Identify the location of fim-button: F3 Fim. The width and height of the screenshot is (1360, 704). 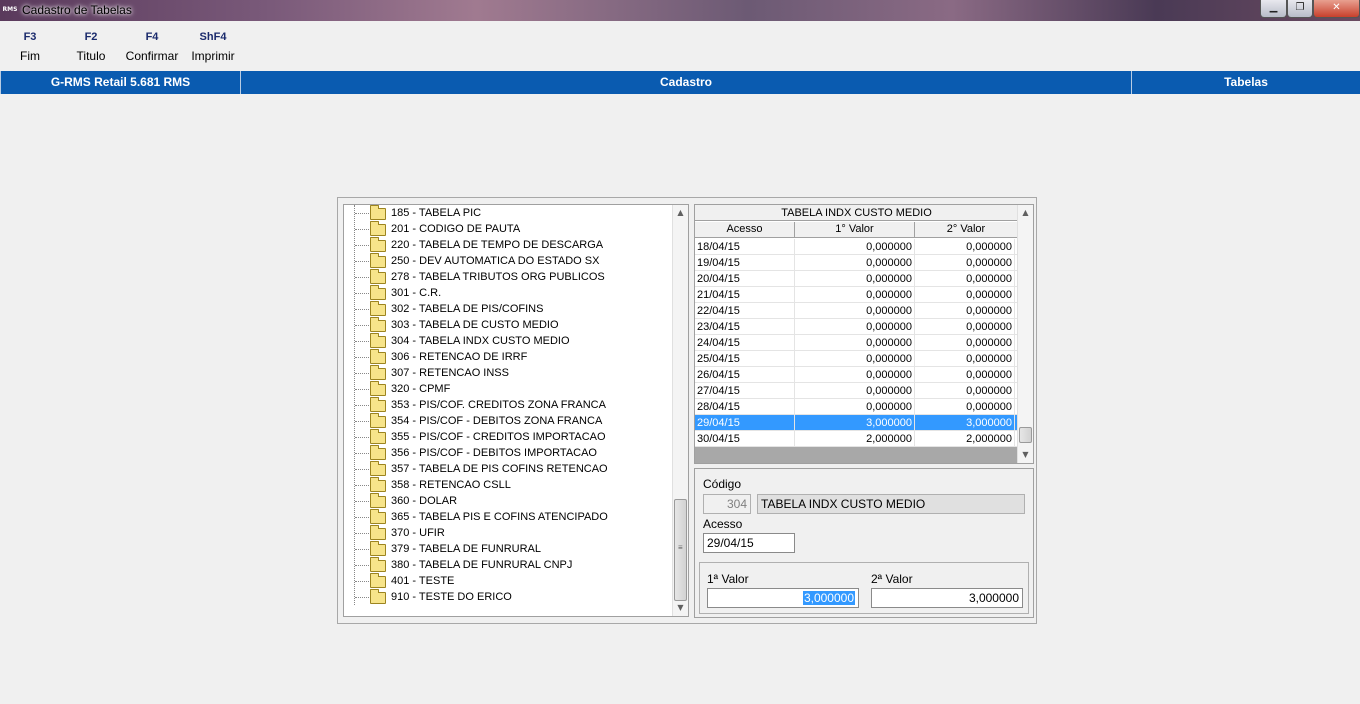
(30, 47).